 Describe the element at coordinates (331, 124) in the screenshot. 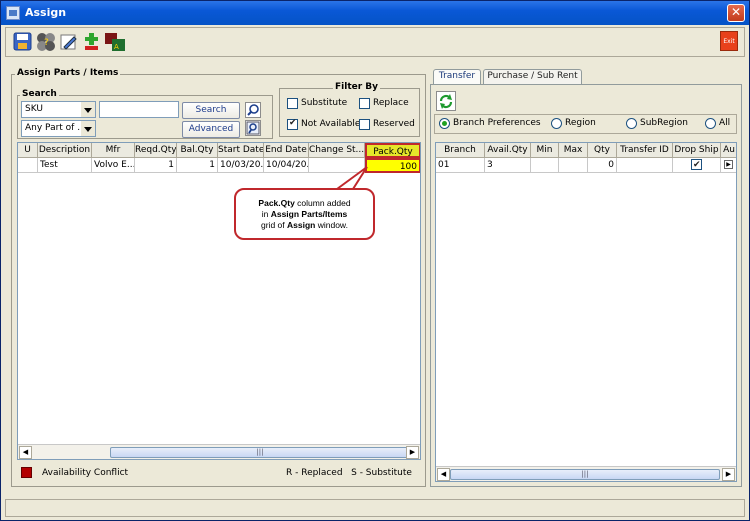

I see `not-available-label: Not Available` at that location.